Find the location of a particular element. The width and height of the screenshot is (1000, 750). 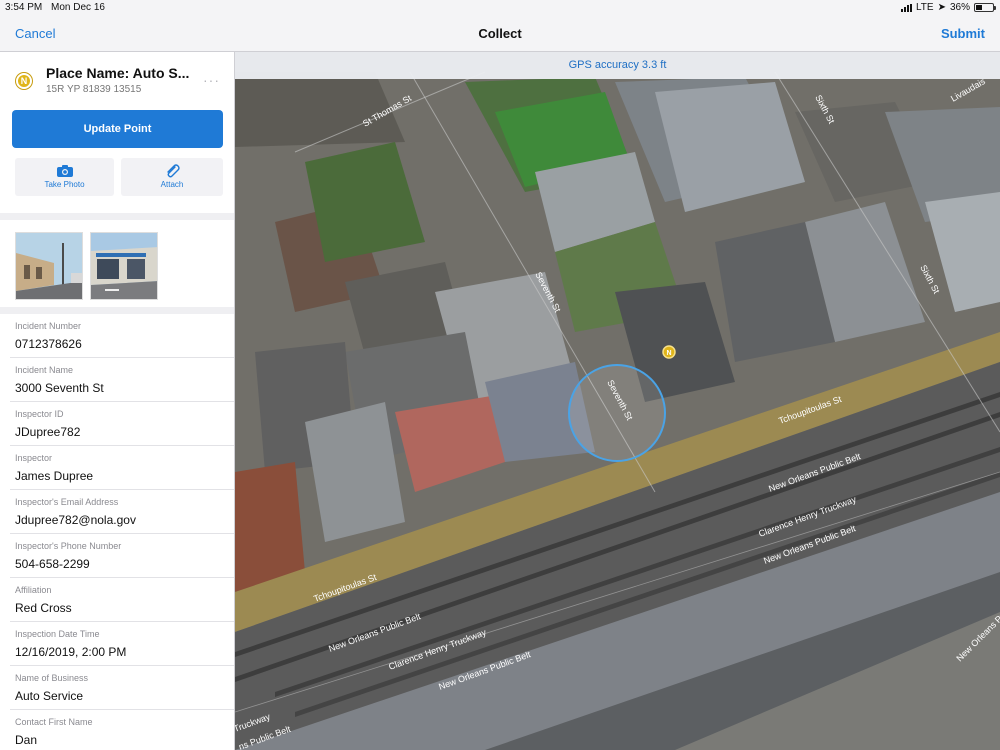

network-type: LTE is located at coordinates (924, 7).